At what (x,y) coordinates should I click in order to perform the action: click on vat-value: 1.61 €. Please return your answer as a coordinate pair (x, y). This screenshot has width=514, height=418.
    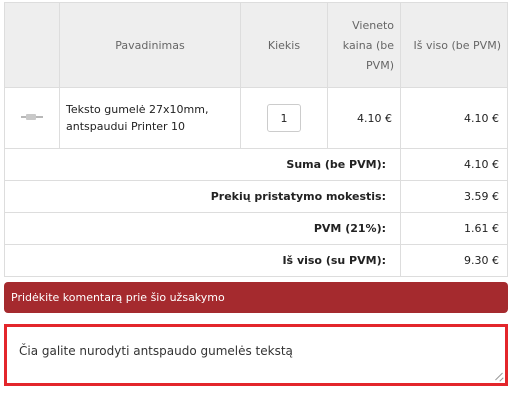
    Looking at the image, I should click on (454, 228).